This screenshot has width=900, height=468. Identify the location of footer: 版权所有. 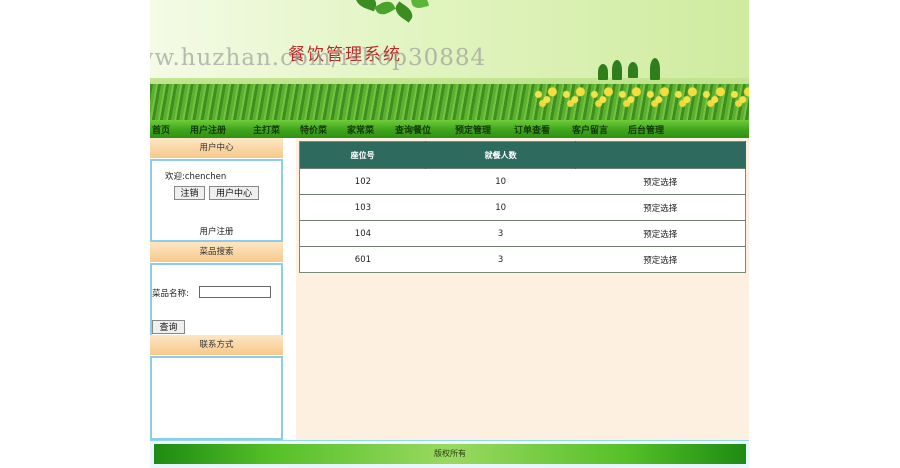
(449, 454).